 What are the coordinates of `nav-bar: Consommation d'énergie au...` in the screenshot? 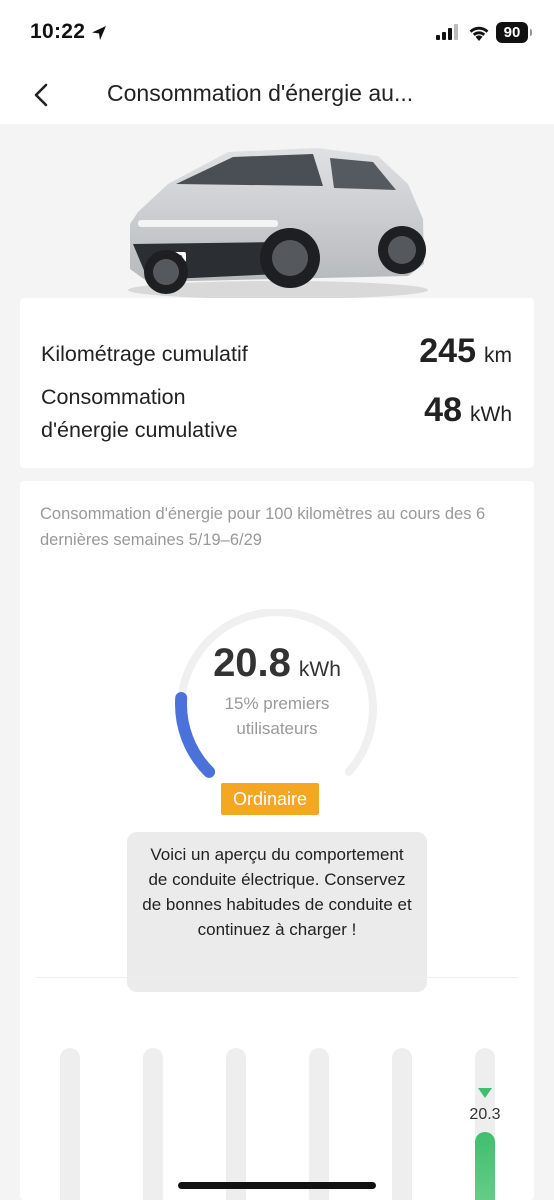 It's located at (277, 95).